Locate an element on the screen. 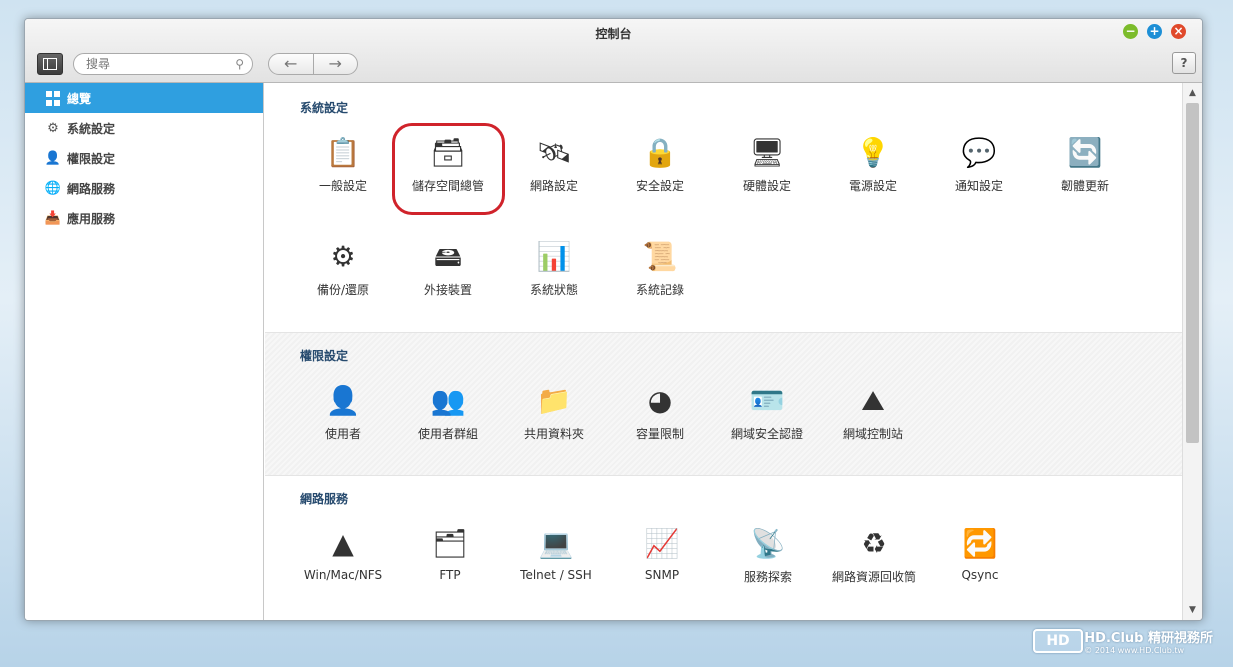 This screenshot has height=667, width=1233. sidebar-item-network-services: 🌐 網路服務 is located at coordinates (144, 188).